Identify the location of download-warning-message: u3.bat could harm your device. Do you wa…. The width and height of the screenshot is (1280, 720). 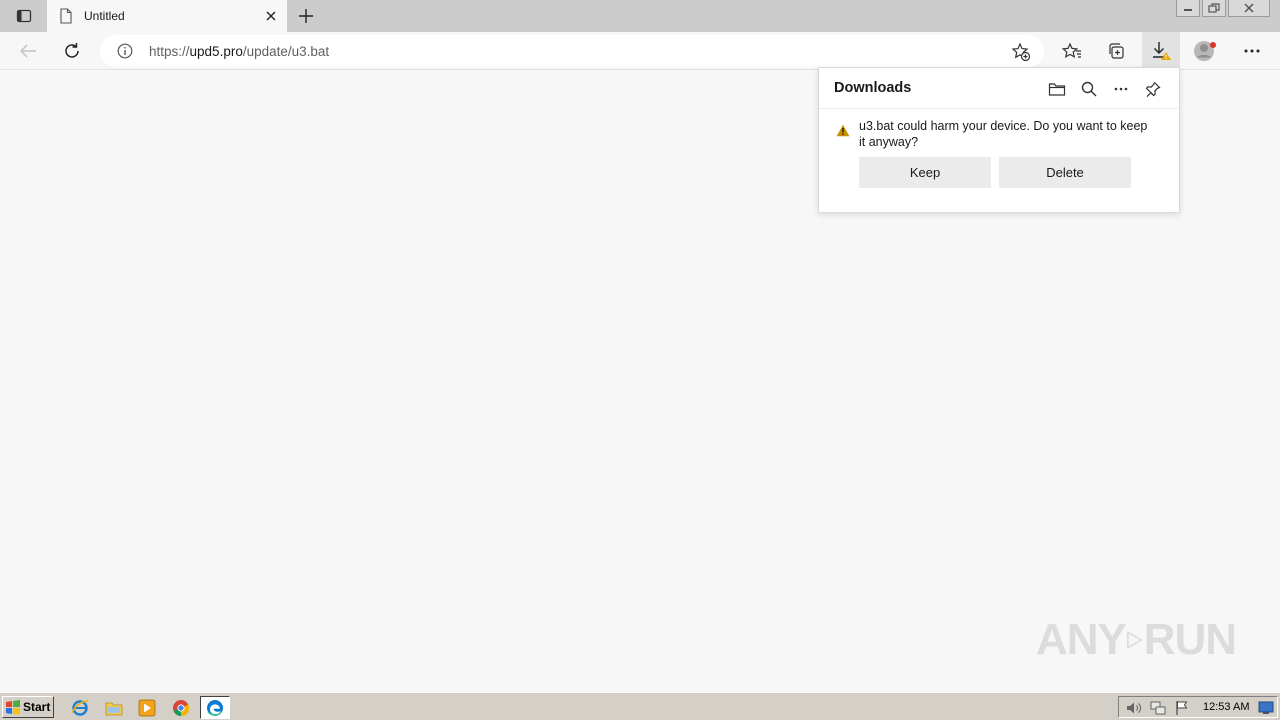
(1003, 134).